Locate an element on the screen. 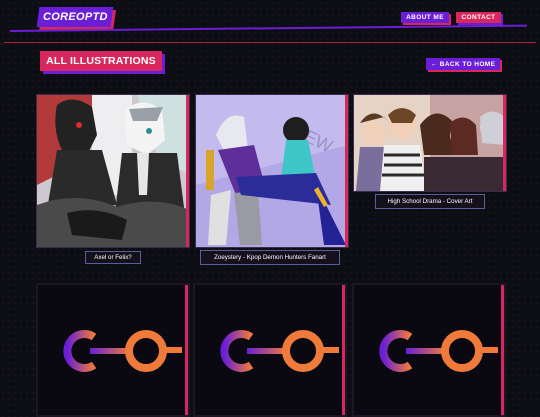  illustration-image: NEW is located at coordinates (272, 171).